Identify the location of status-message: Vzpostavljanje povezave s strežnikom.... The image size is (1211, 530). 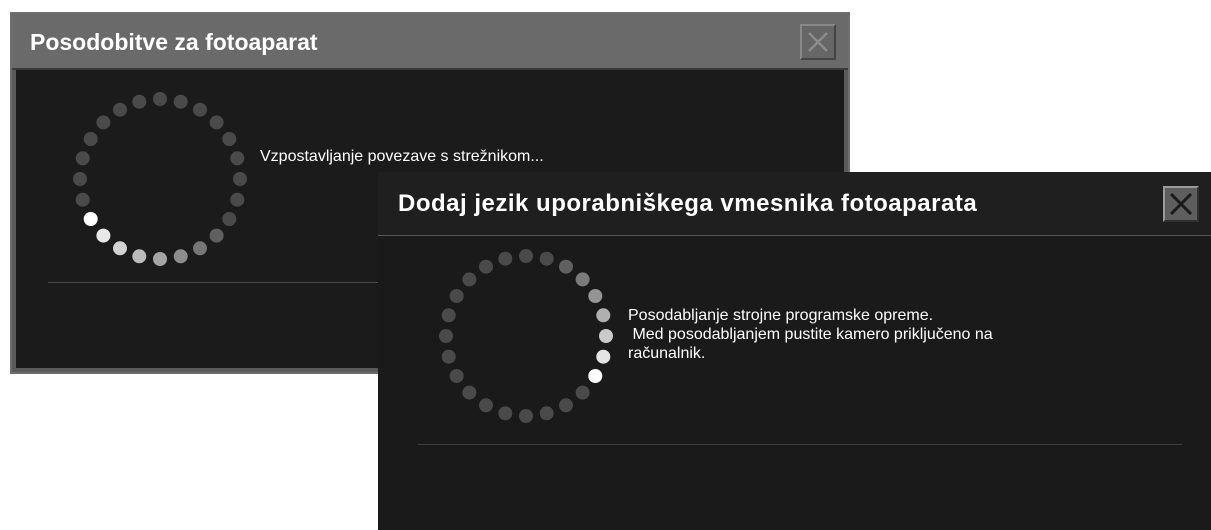
(402, 156).